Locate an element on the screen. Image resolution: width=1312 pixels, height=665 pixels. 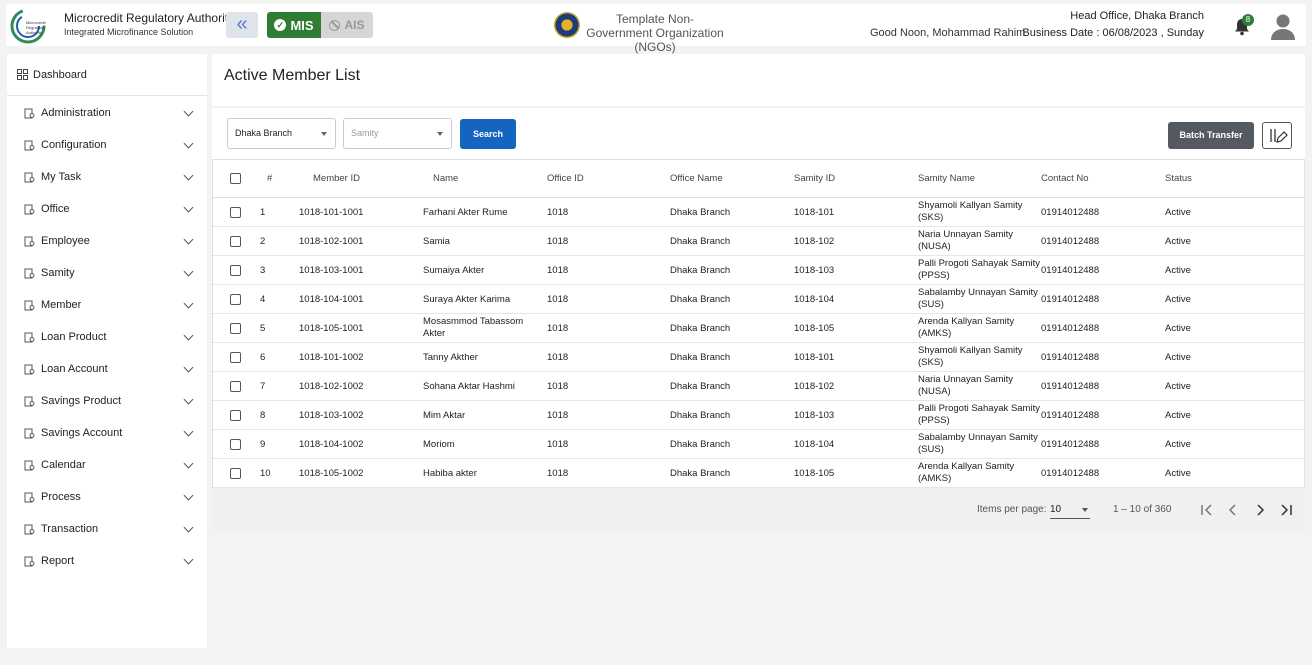
mis-toggle-button: ✓ MIS is located at coordinates (294, 25).